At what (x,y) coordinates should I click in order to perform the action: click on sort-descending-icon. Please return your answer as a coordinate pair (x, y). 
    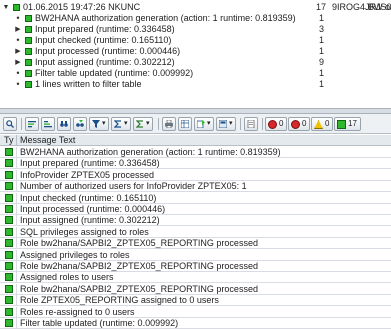
    Looking at the image, I should click on (48, 124).